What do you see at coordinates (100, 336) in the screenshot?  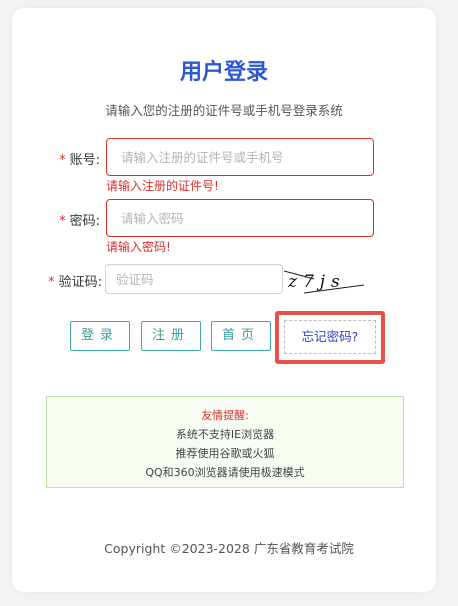 I see `login-button: 登录` at bounding box center [100, 336].